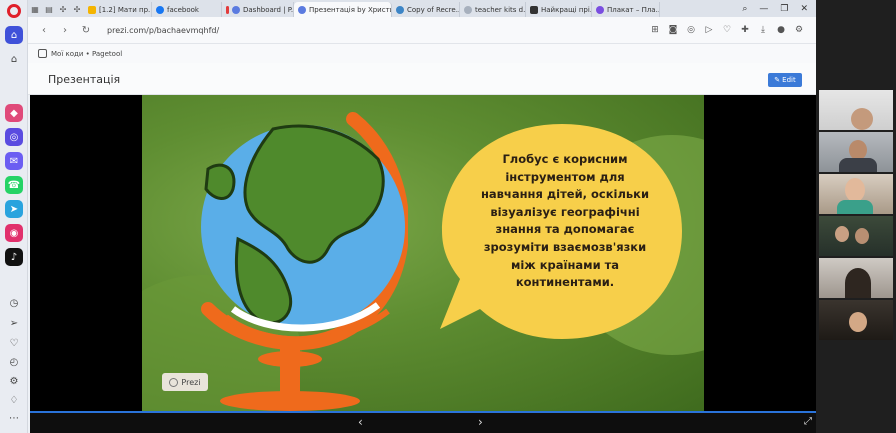 The width and height of the screenshot is (896, 433). I want to click on history-icon: ◴, so click(14, 363).